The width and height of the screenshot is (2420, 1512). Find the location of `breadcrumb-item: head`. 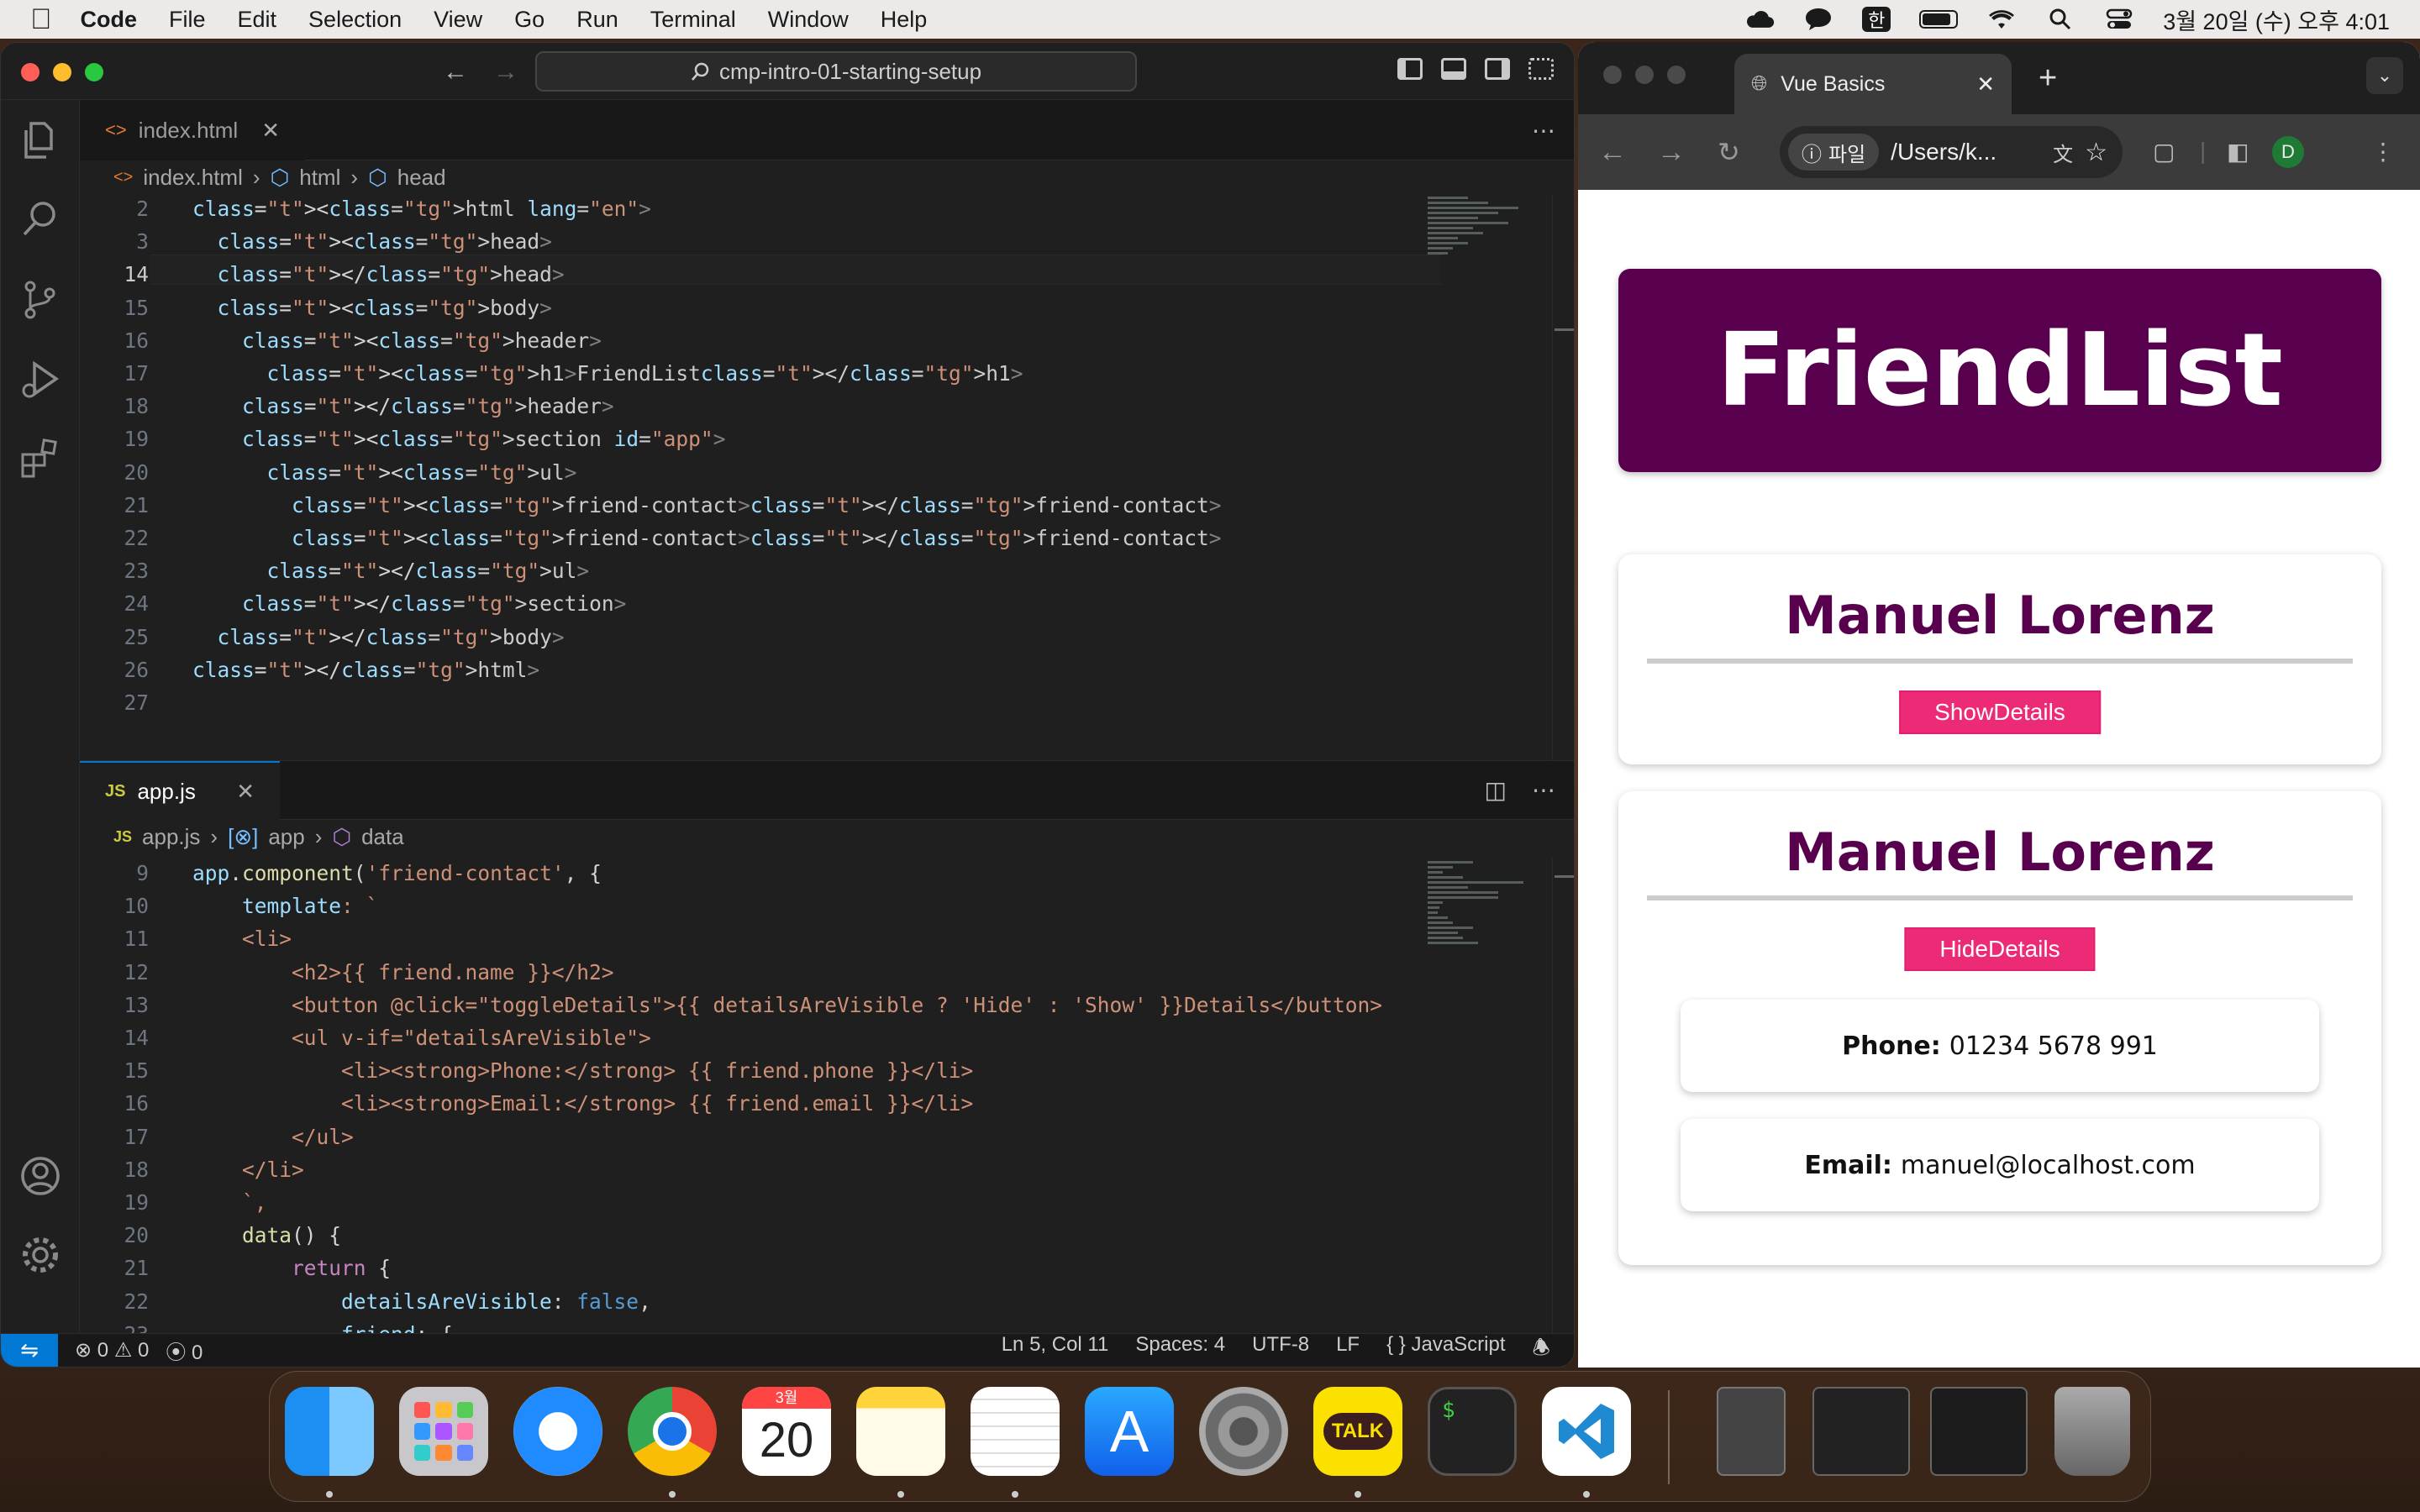

breadcrumb-item: head is located at coordinates (421, 178).